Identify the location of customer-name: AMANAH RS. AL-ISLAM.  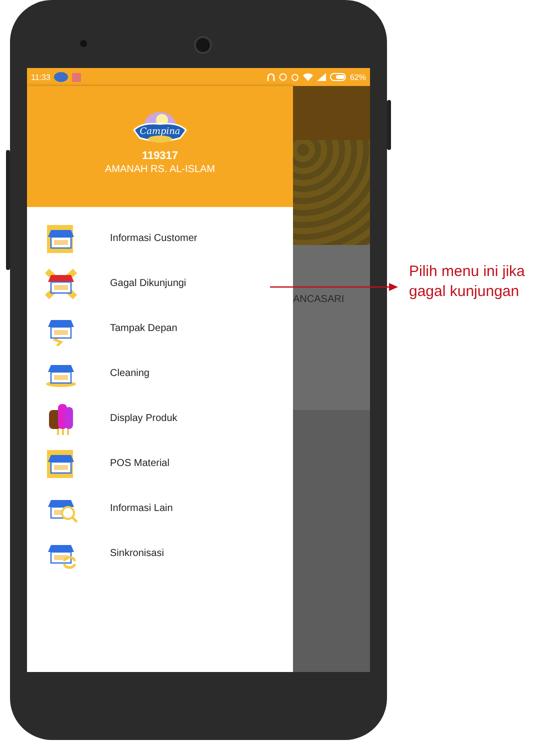
(160, 169).